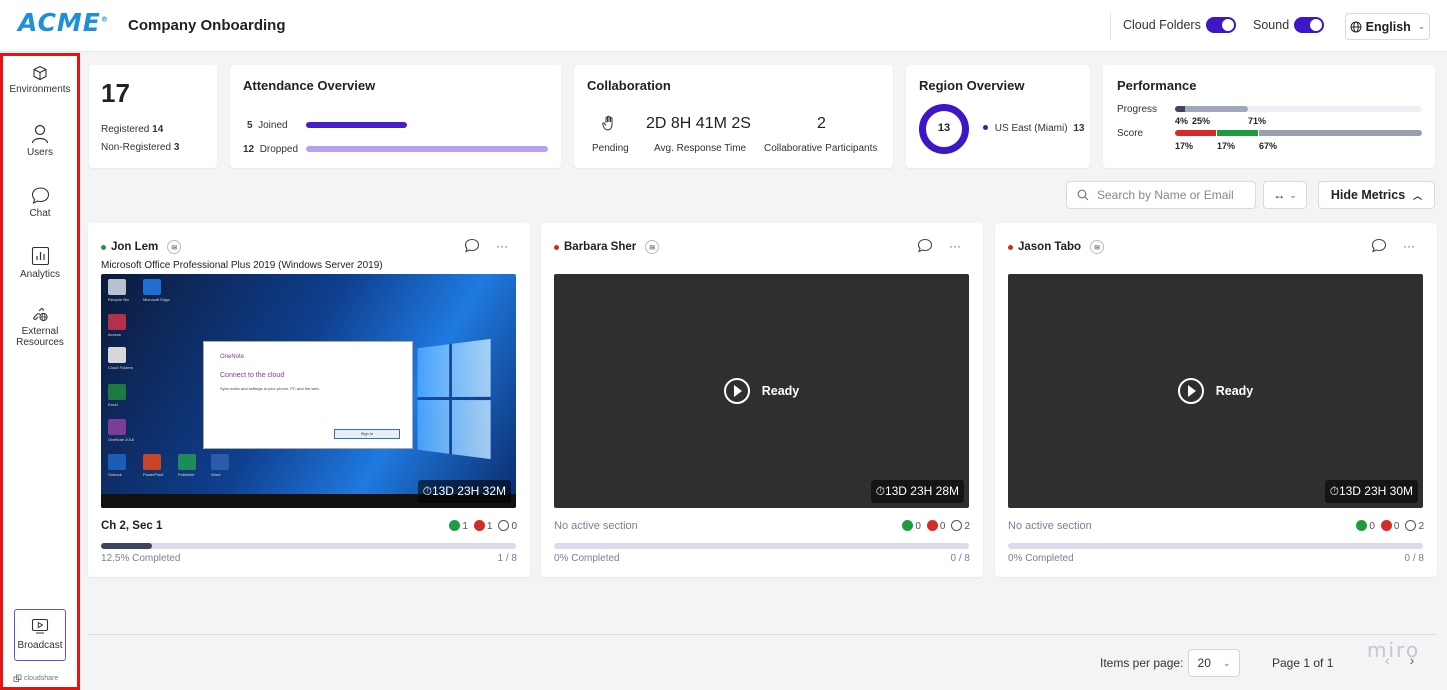 This screenshot has width=1447, height=690. I want to click on avg-response-label: Avg. Response Time, so click(700, 148).